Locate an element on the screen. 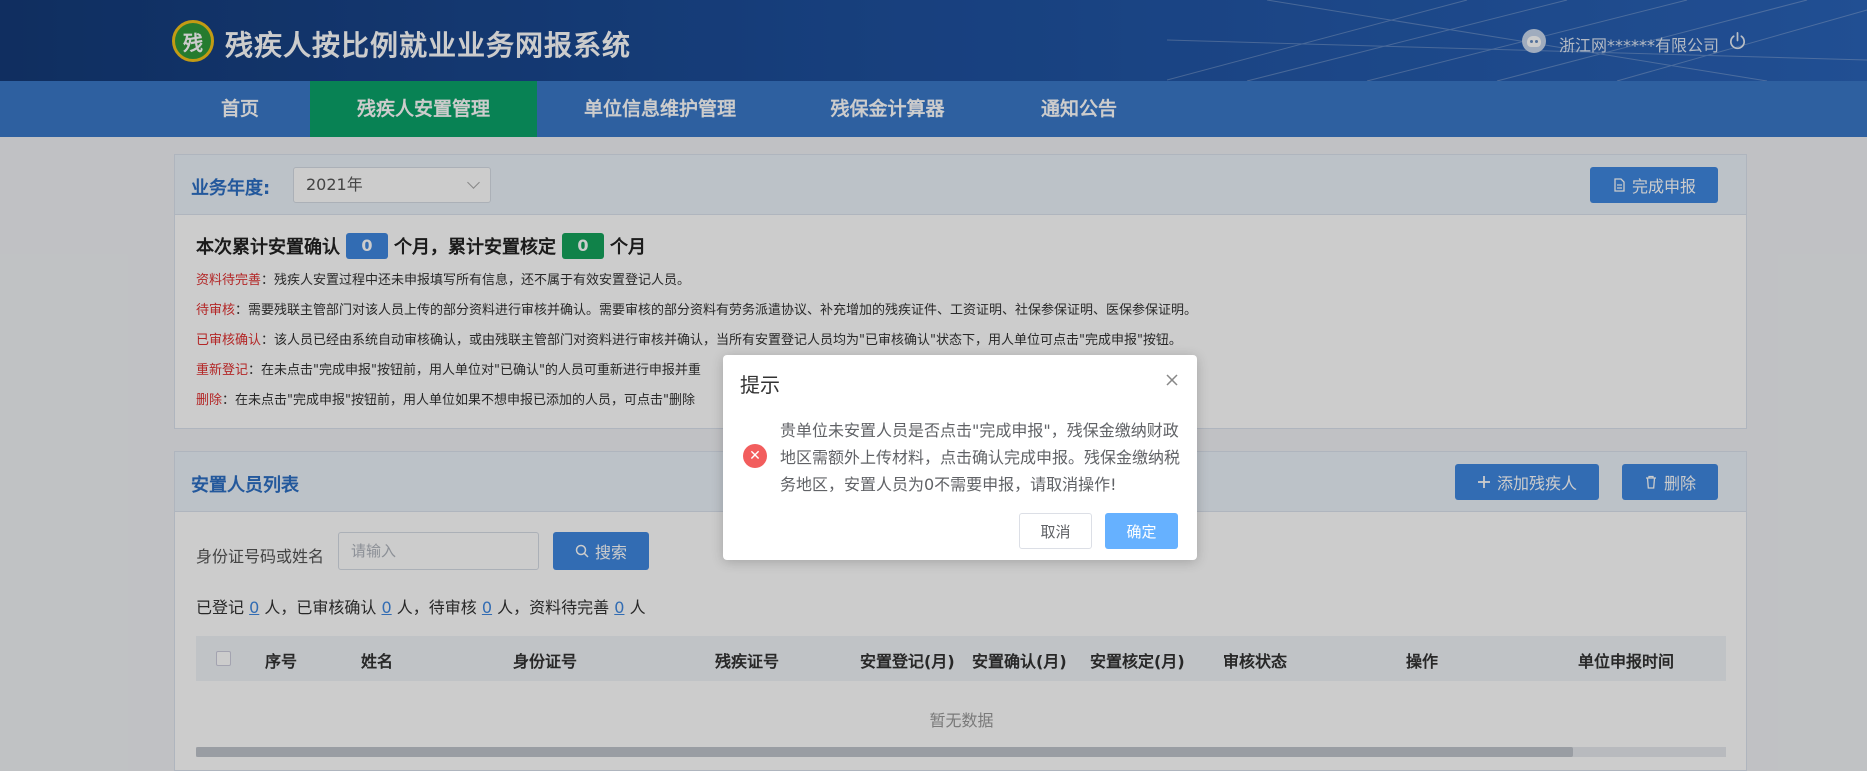 The height and width of the screenshot is (771, 1867). close-icon is located at coordinates (1172, 380).